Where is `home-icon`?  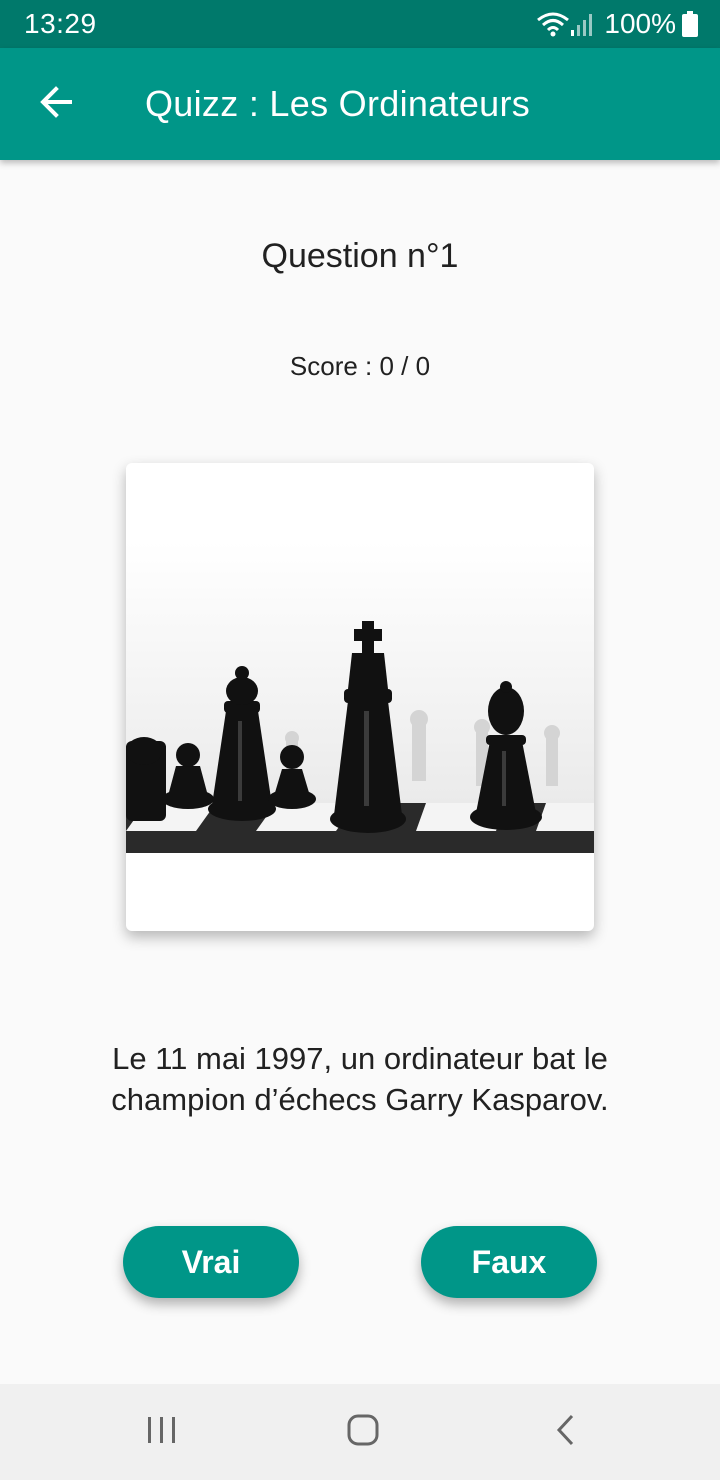
home-icon is located at coordinates (363, 1432).